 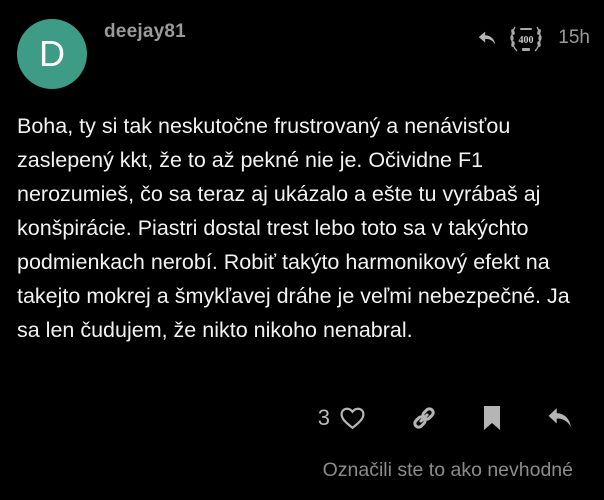 I want to click on post-actions: 3, so click(x=446, y=418).